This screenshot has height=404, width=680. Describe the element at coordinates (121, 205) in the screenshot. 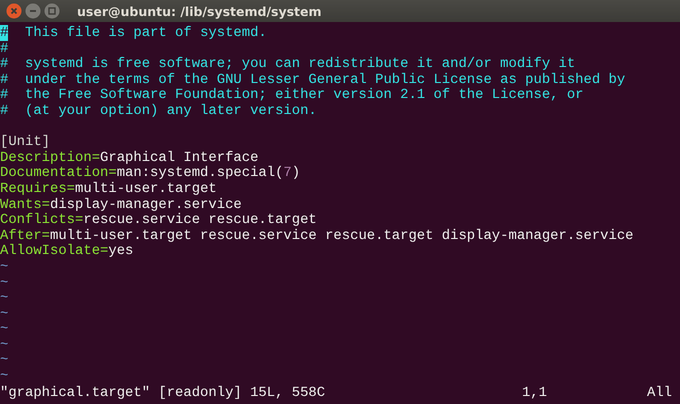

I see `code-line: Wants=display-manager.service` at that location.